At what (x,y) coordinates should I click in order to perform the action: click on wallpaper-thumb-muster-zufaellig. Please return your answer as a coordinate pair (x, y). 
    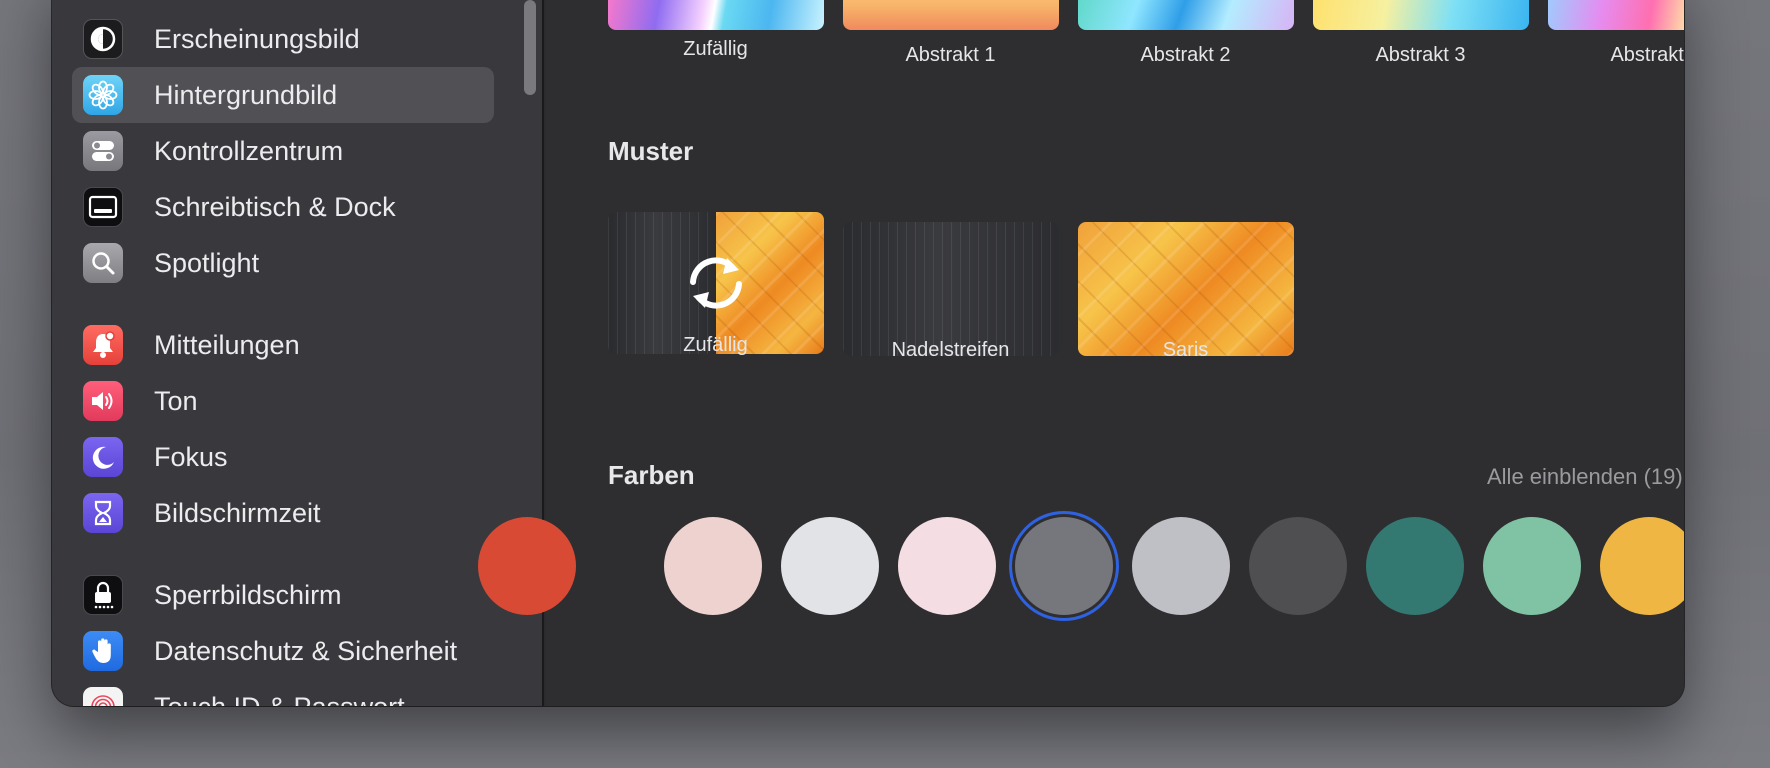
    Looking at the image, I should click on (716, 283).